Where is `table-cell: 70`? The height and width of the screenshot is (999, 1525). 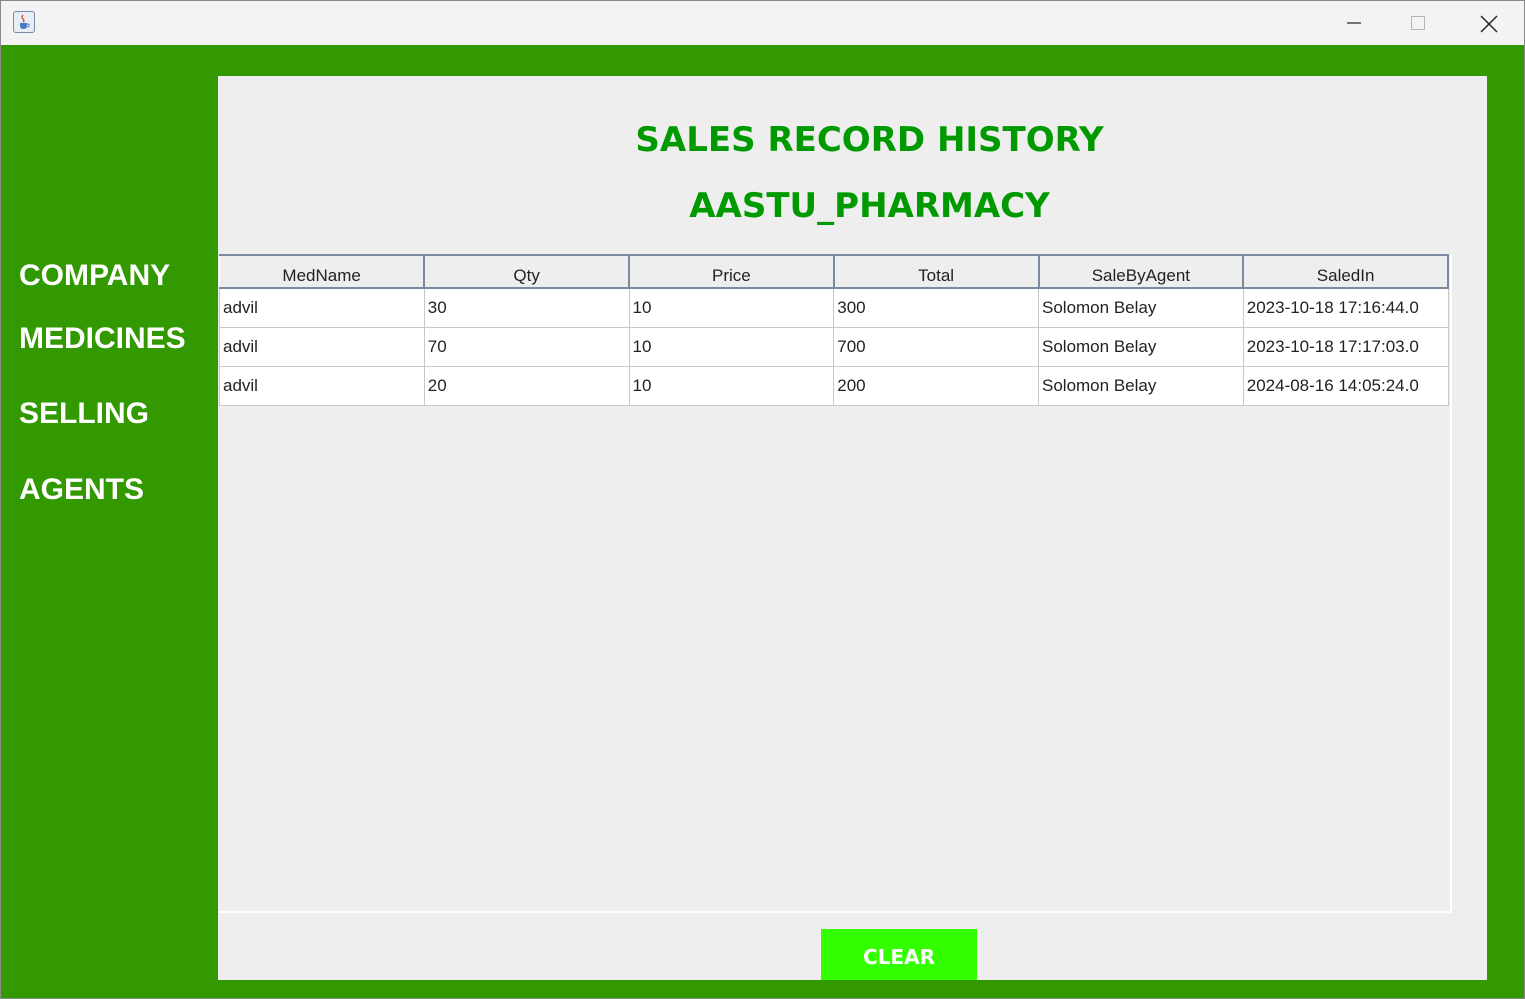 table-cell: 70 is located at coordinates (526, 347).